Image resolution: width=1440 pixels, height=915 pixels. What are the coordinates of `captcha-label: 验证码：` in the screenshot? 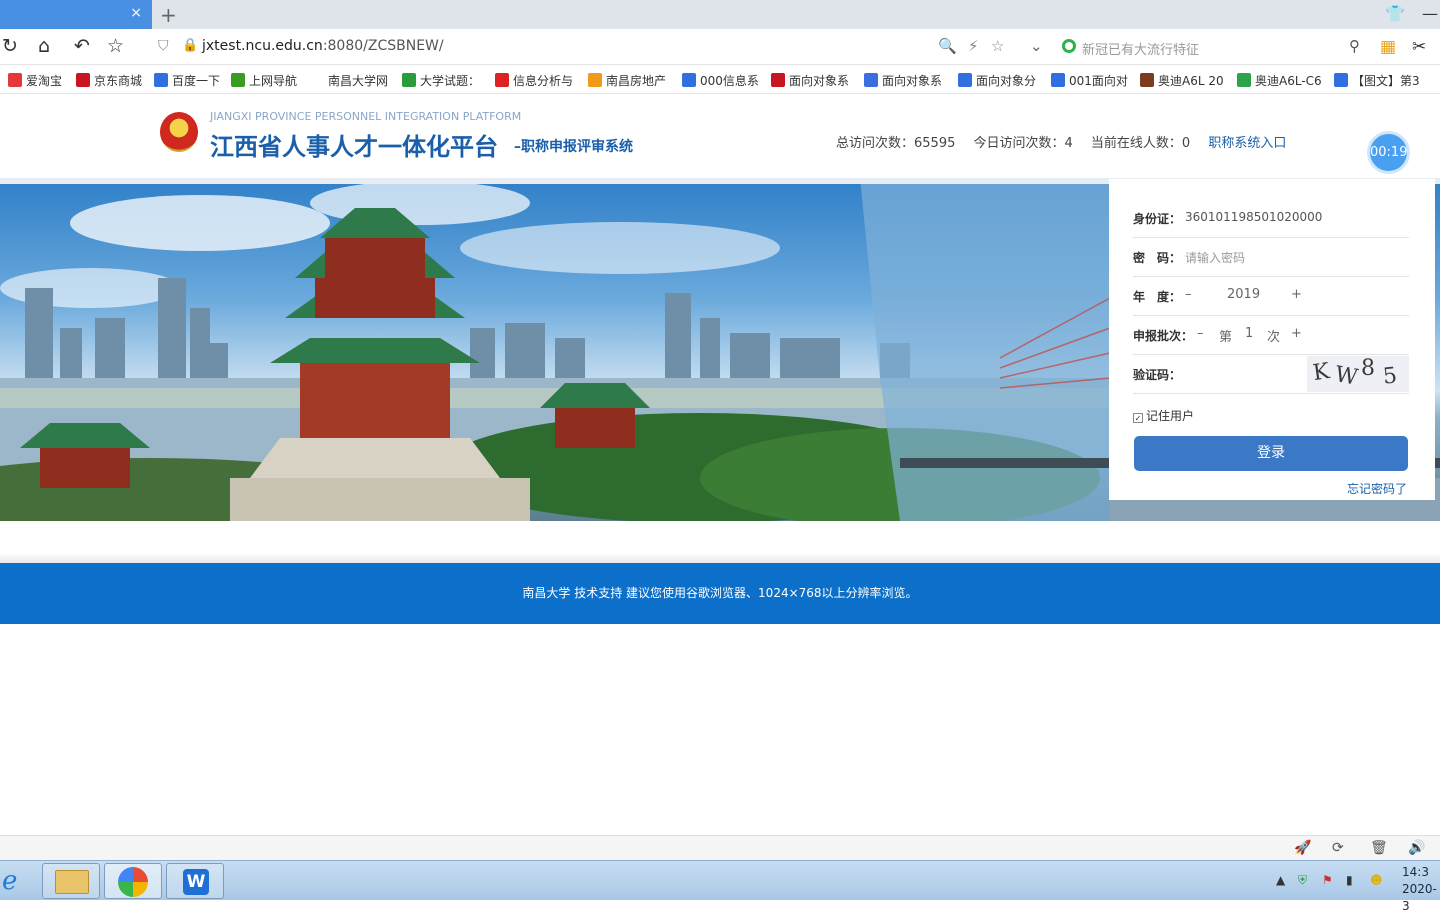 It's located at (1157, 375).